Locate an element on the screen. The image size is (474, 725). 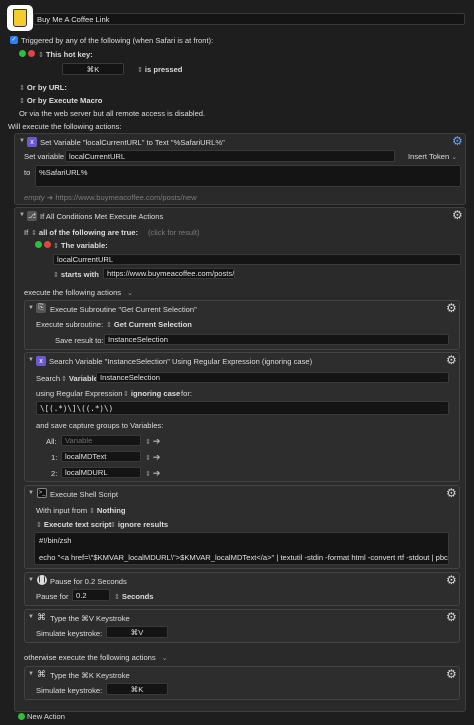
action-title: Execute Shell Script is located at coordinates (84, 494).